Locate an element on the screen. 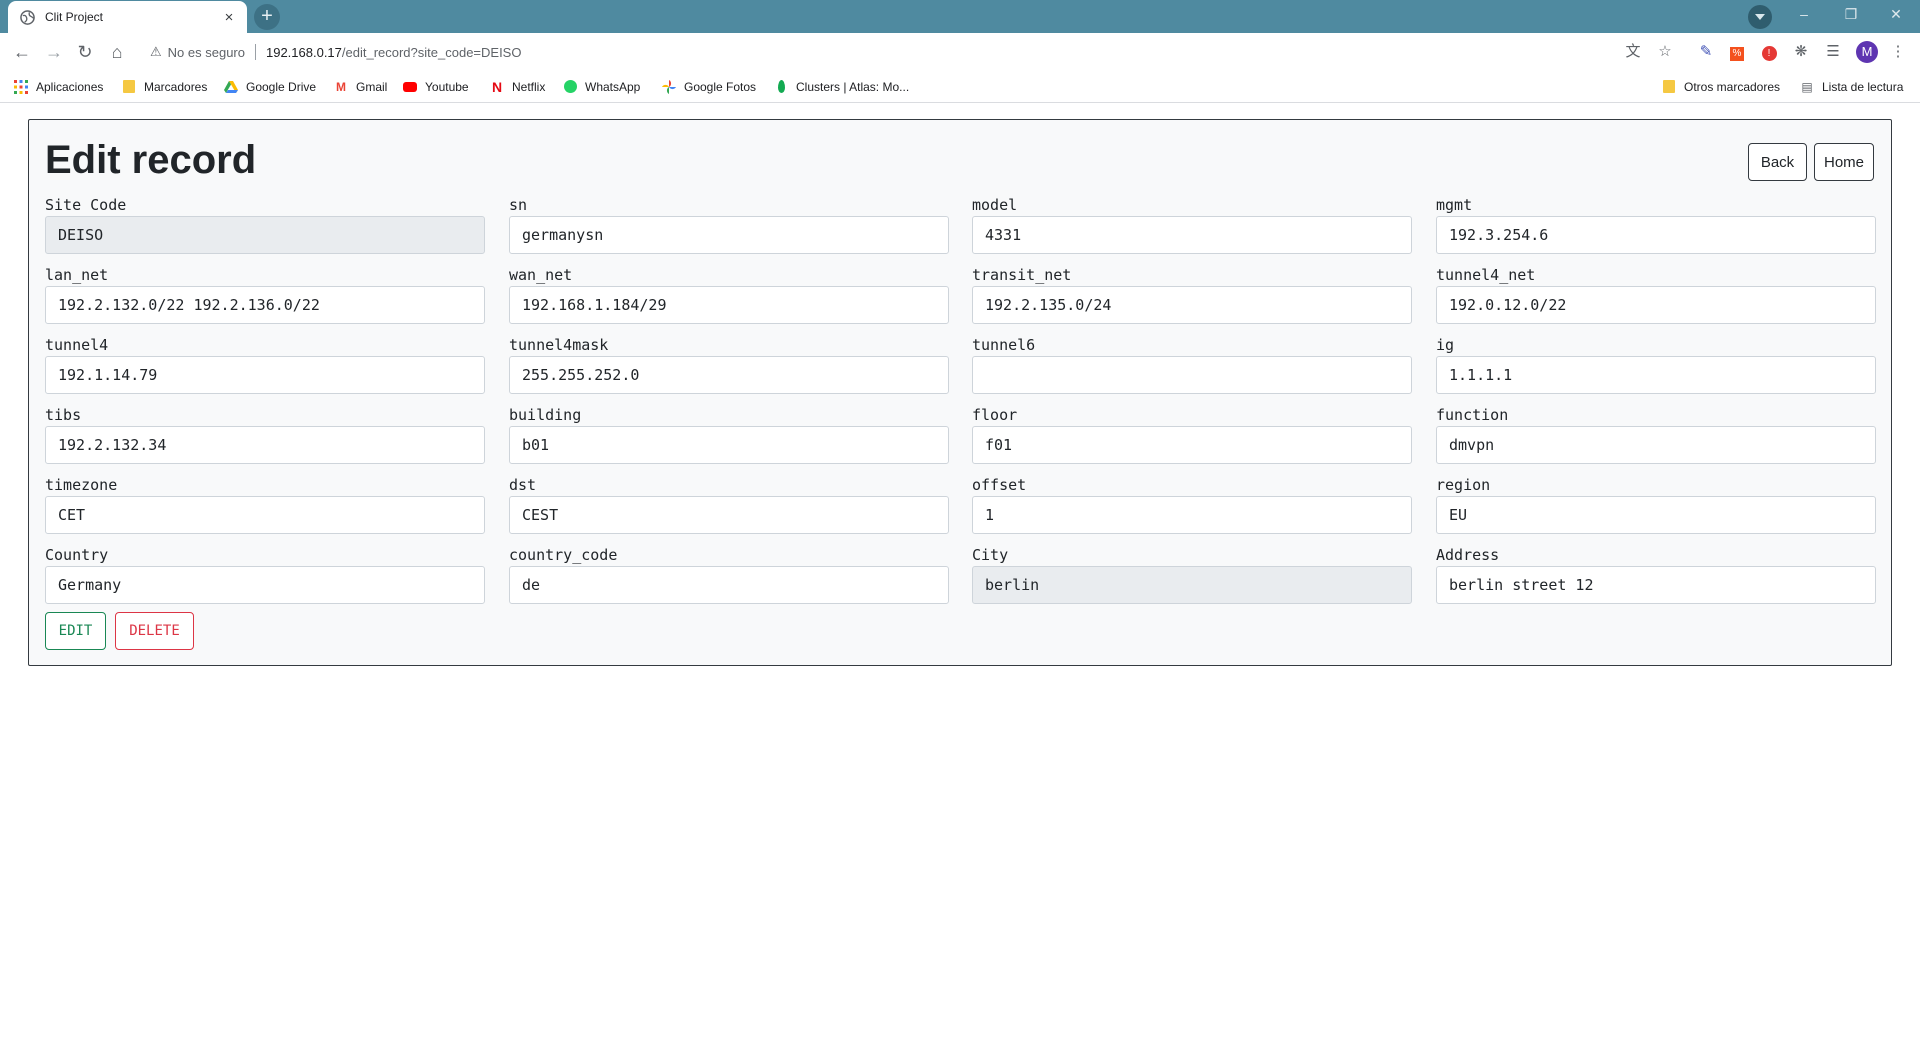  tunnel4mask-input is located at coordinates (729, 375).